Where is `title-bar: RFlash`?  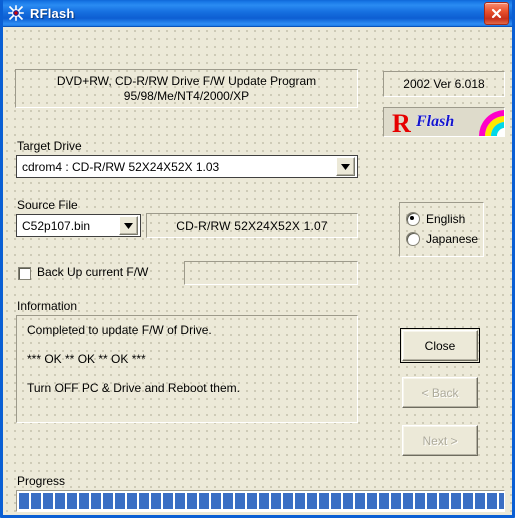
title-bar: RFlash is located at coordinates (257, 13).